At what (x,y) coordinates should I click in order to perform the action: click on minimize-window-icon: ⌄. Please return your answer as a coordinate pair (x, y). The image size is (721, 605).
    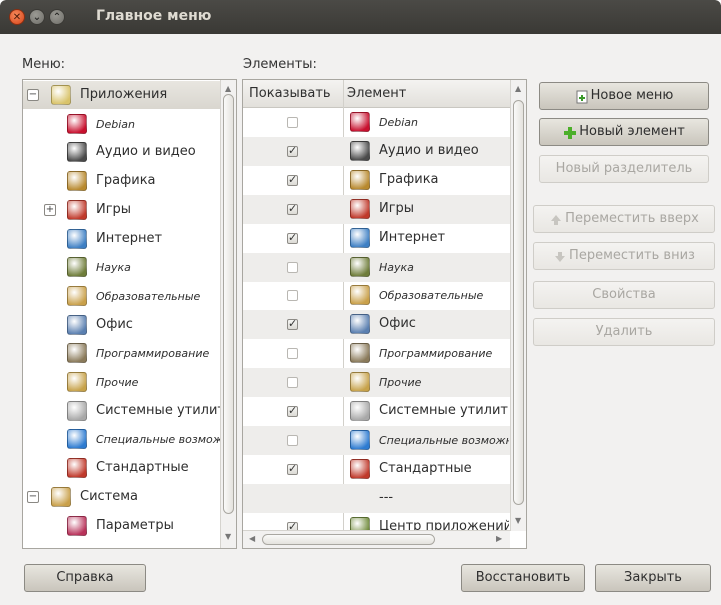
    Looking at the image, I should click on (37, 17).